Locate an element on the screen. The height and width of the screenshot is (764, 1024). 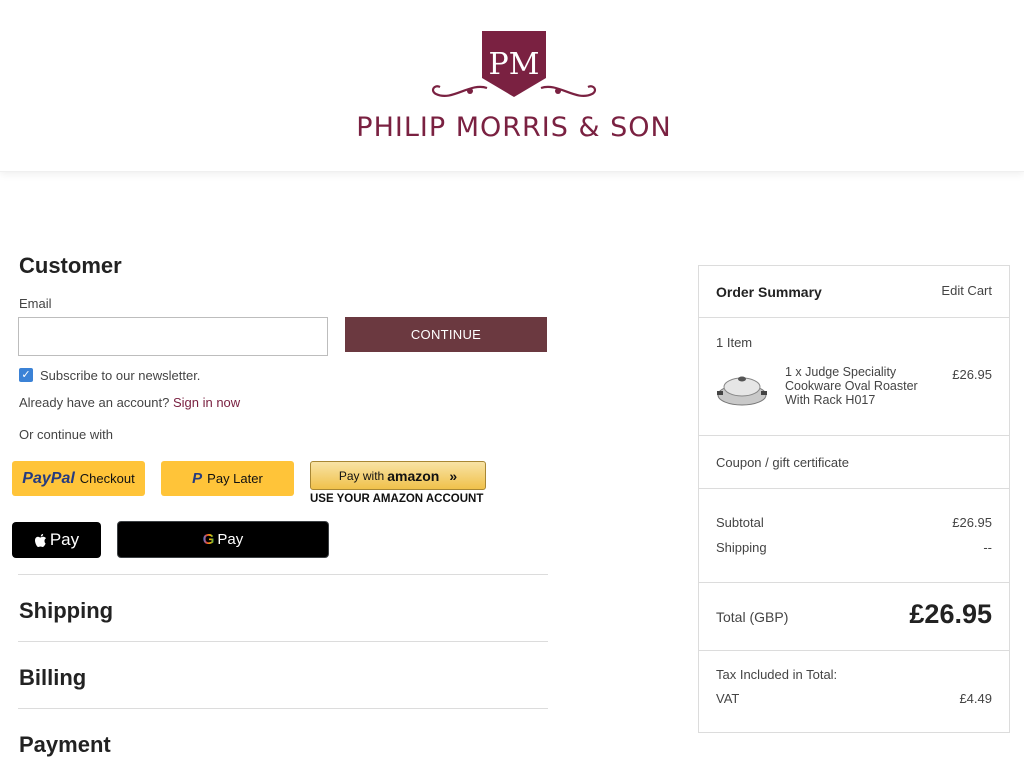
google-g-icon: G is located at coordinates (208, 539).